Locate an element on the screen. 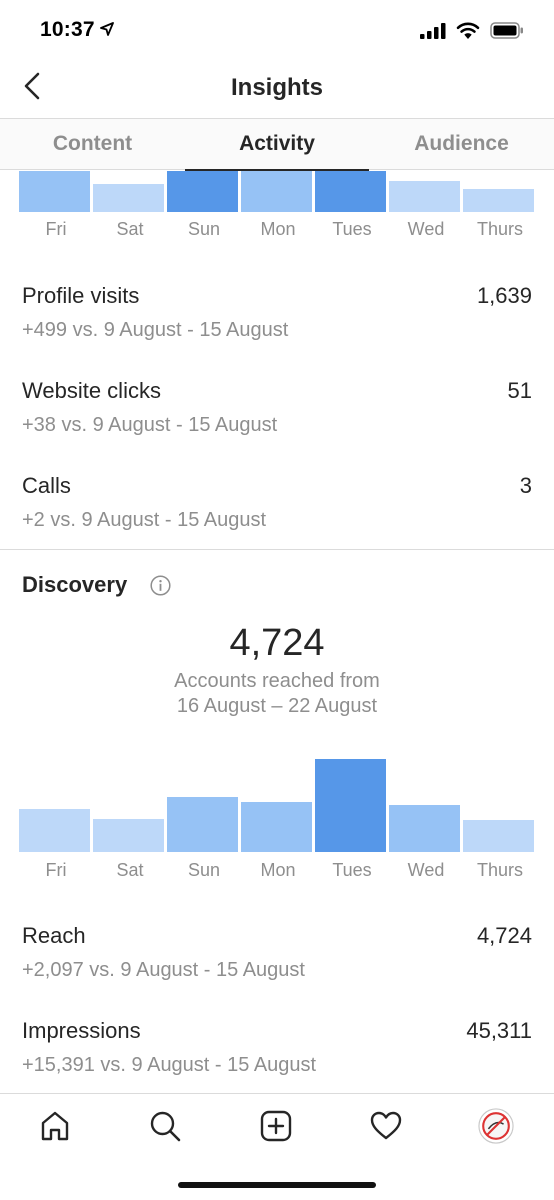 Image resolution: width=554 pixels, height=1200 pixels. tab-audience: Audience is located at coordinates (461, 145).